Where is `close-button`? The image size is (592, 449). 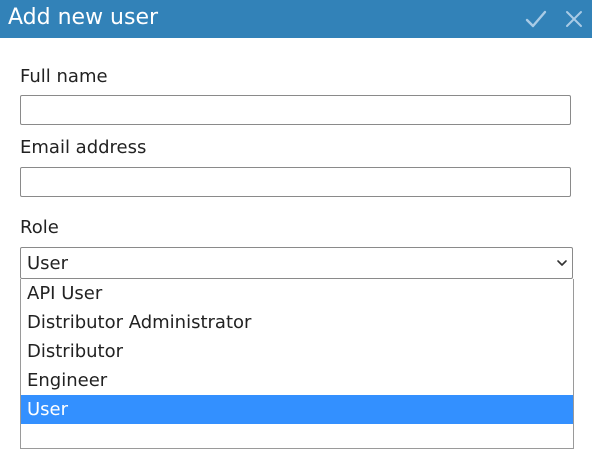 close-button is located at coordinates (574, 19).